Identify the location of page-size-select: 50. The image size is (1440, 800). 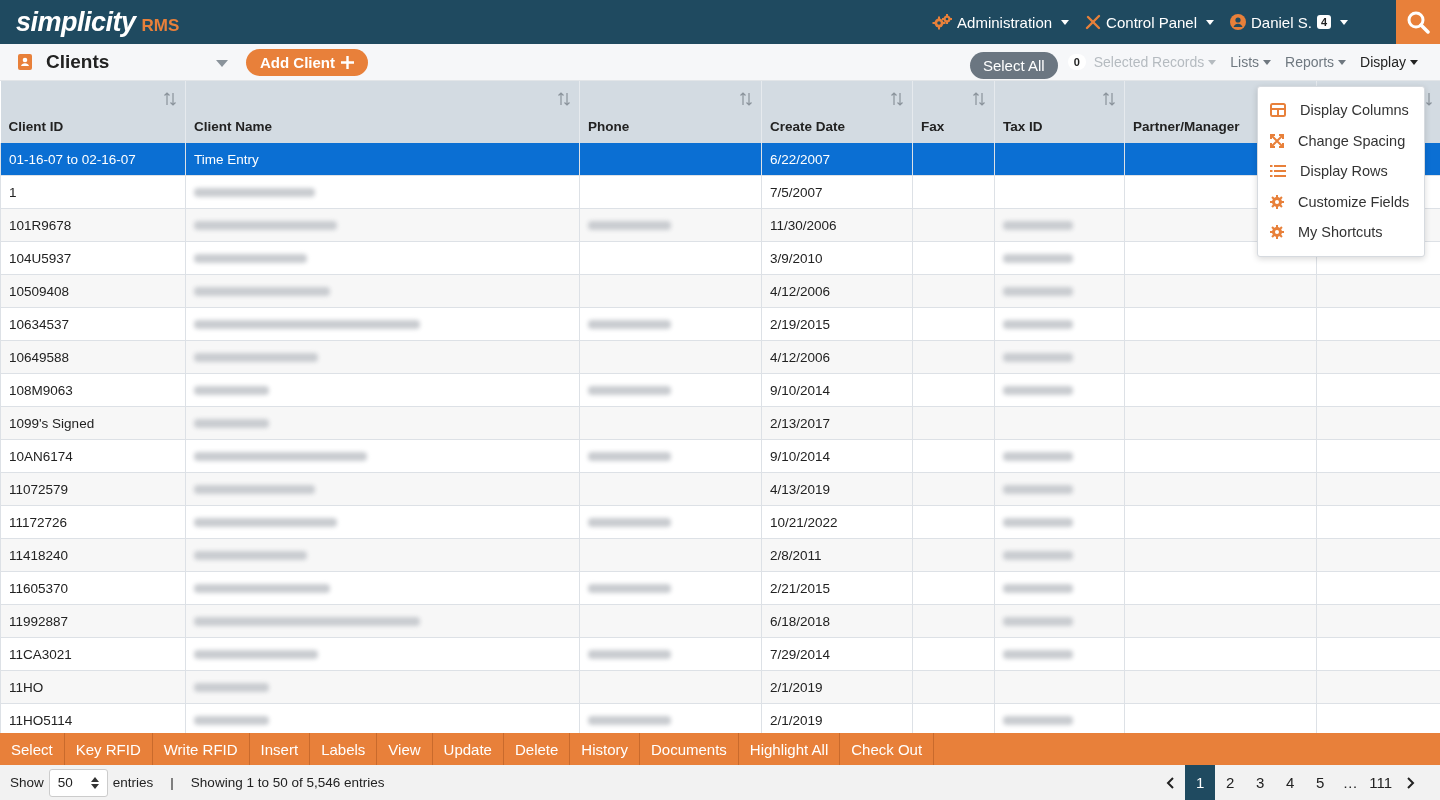
(78, 782).